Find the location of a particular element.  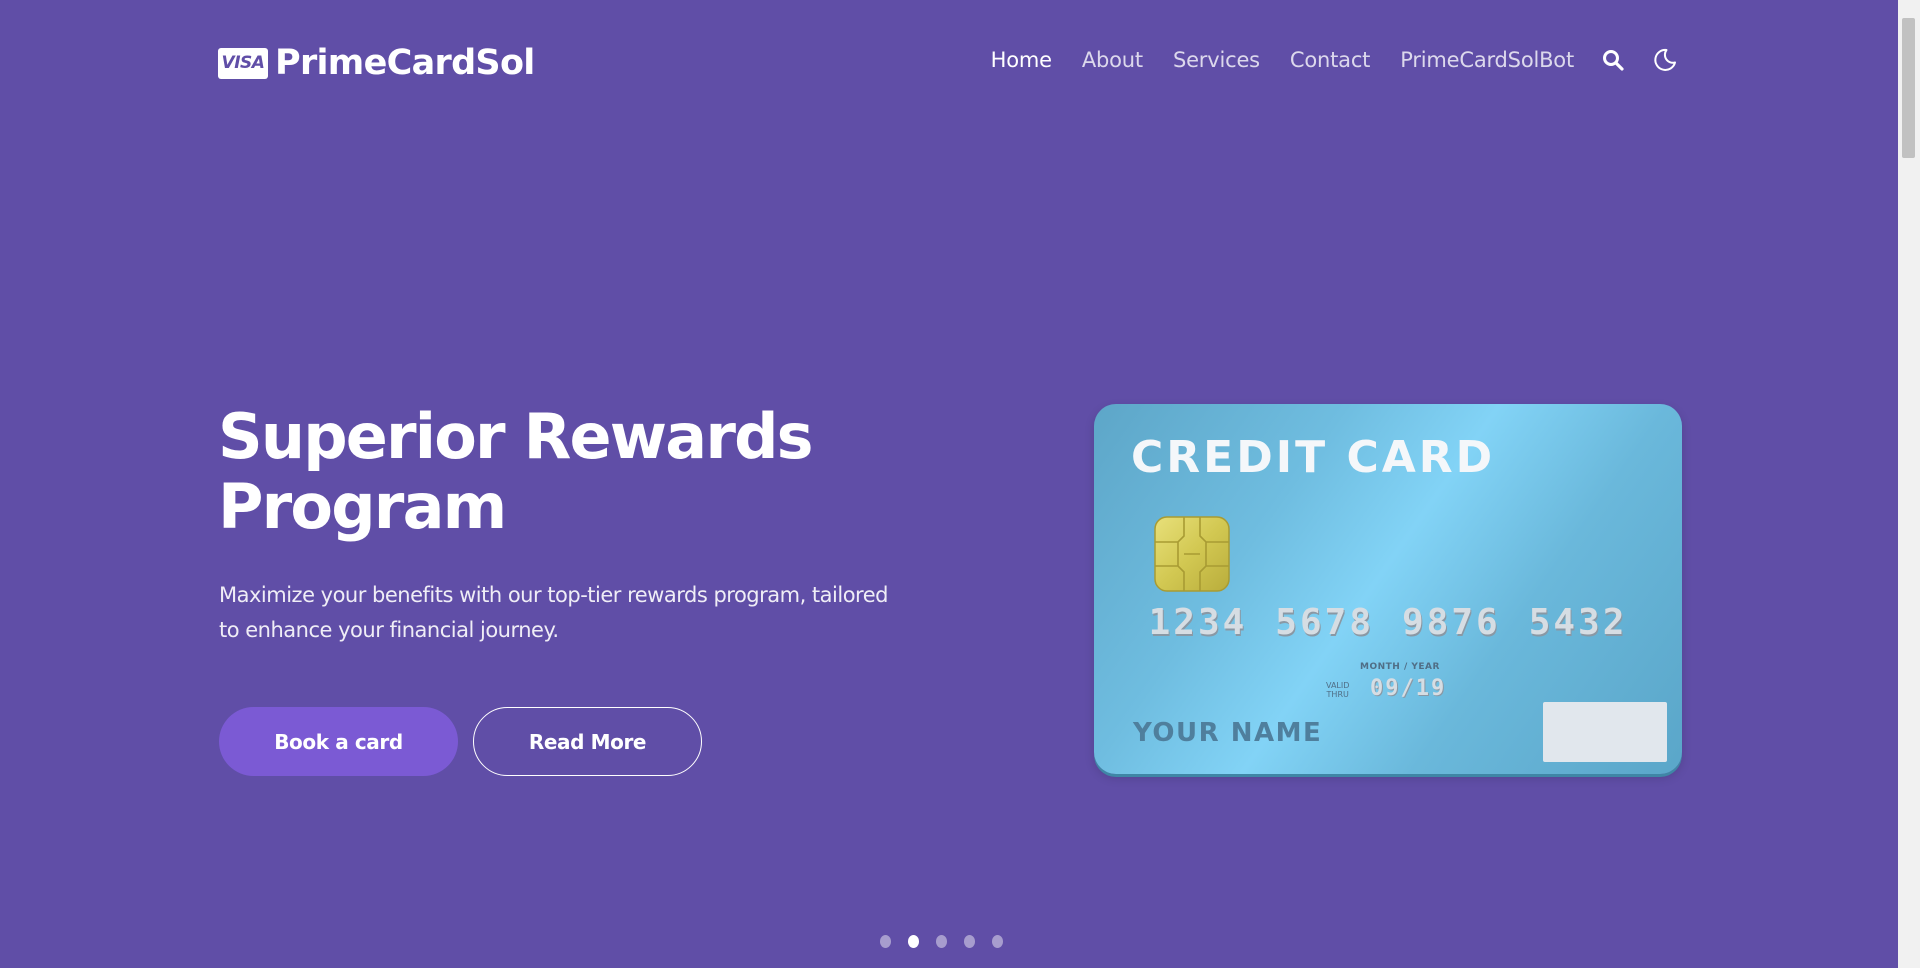

card-title: CREDIT CARD is located at coordinates (1313, 457).